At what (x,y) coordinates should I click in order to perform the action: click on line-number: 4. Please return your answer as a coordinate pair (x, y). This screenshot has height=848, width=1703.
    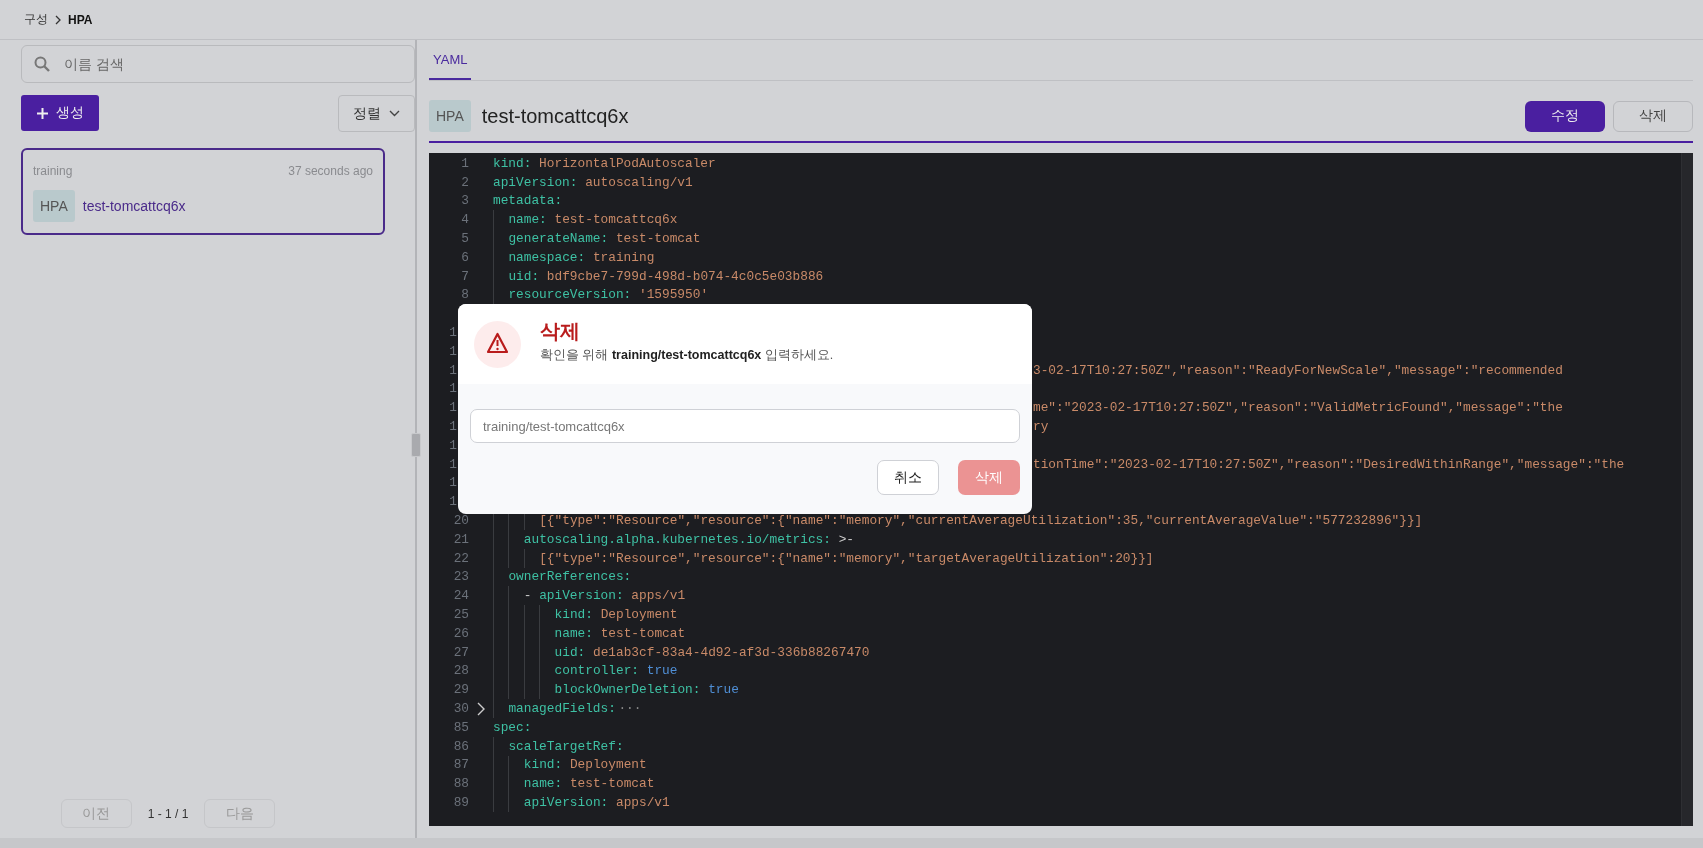
    Looking at the image, I should click on (464, 220).